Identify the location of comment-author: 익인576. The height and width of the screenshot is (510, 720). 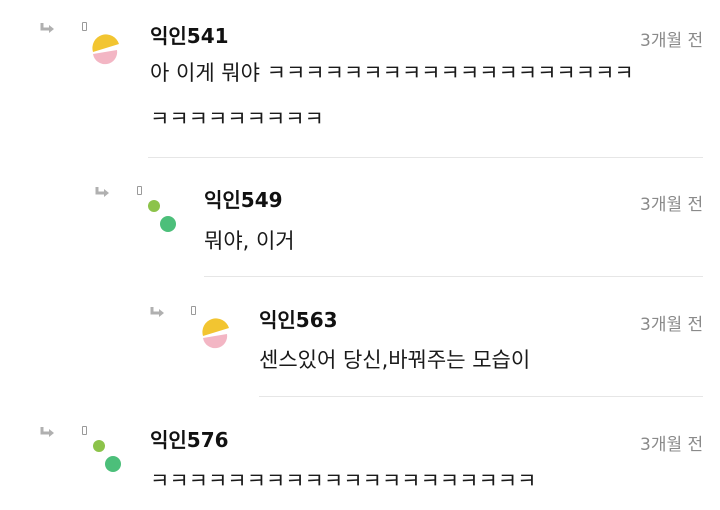
(189, 438).